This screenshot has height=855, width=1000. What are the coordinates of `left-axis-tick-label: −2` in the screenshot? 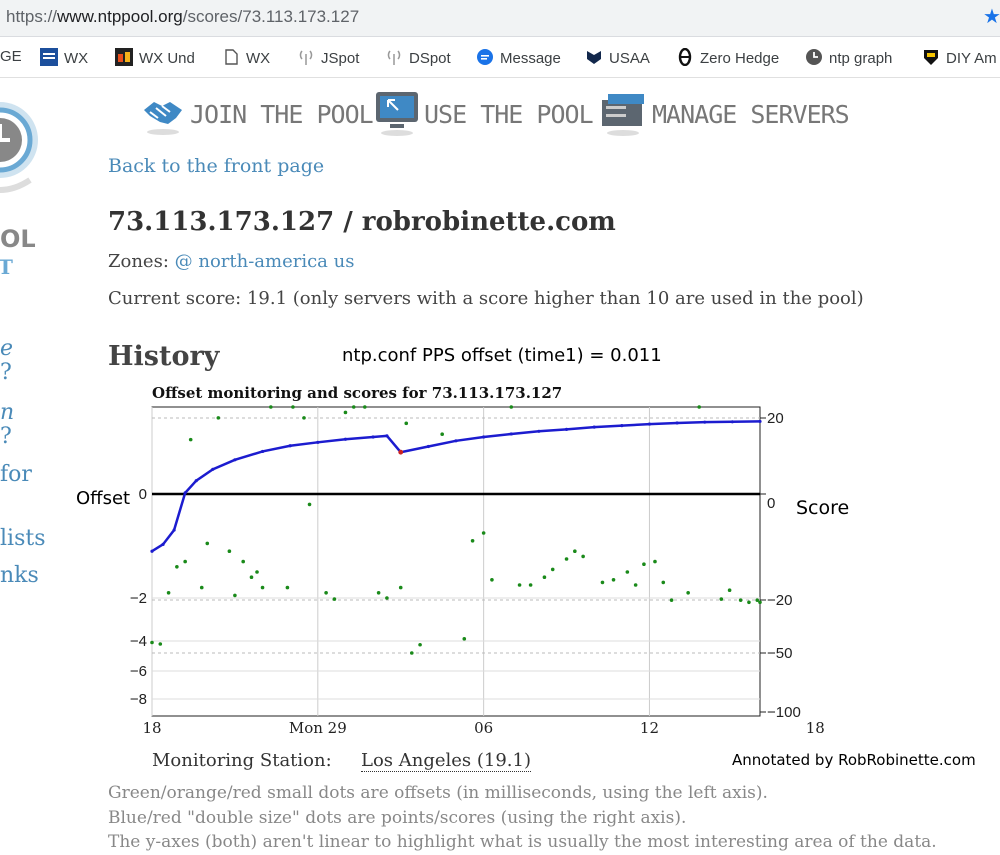 It's located at (138, 598).